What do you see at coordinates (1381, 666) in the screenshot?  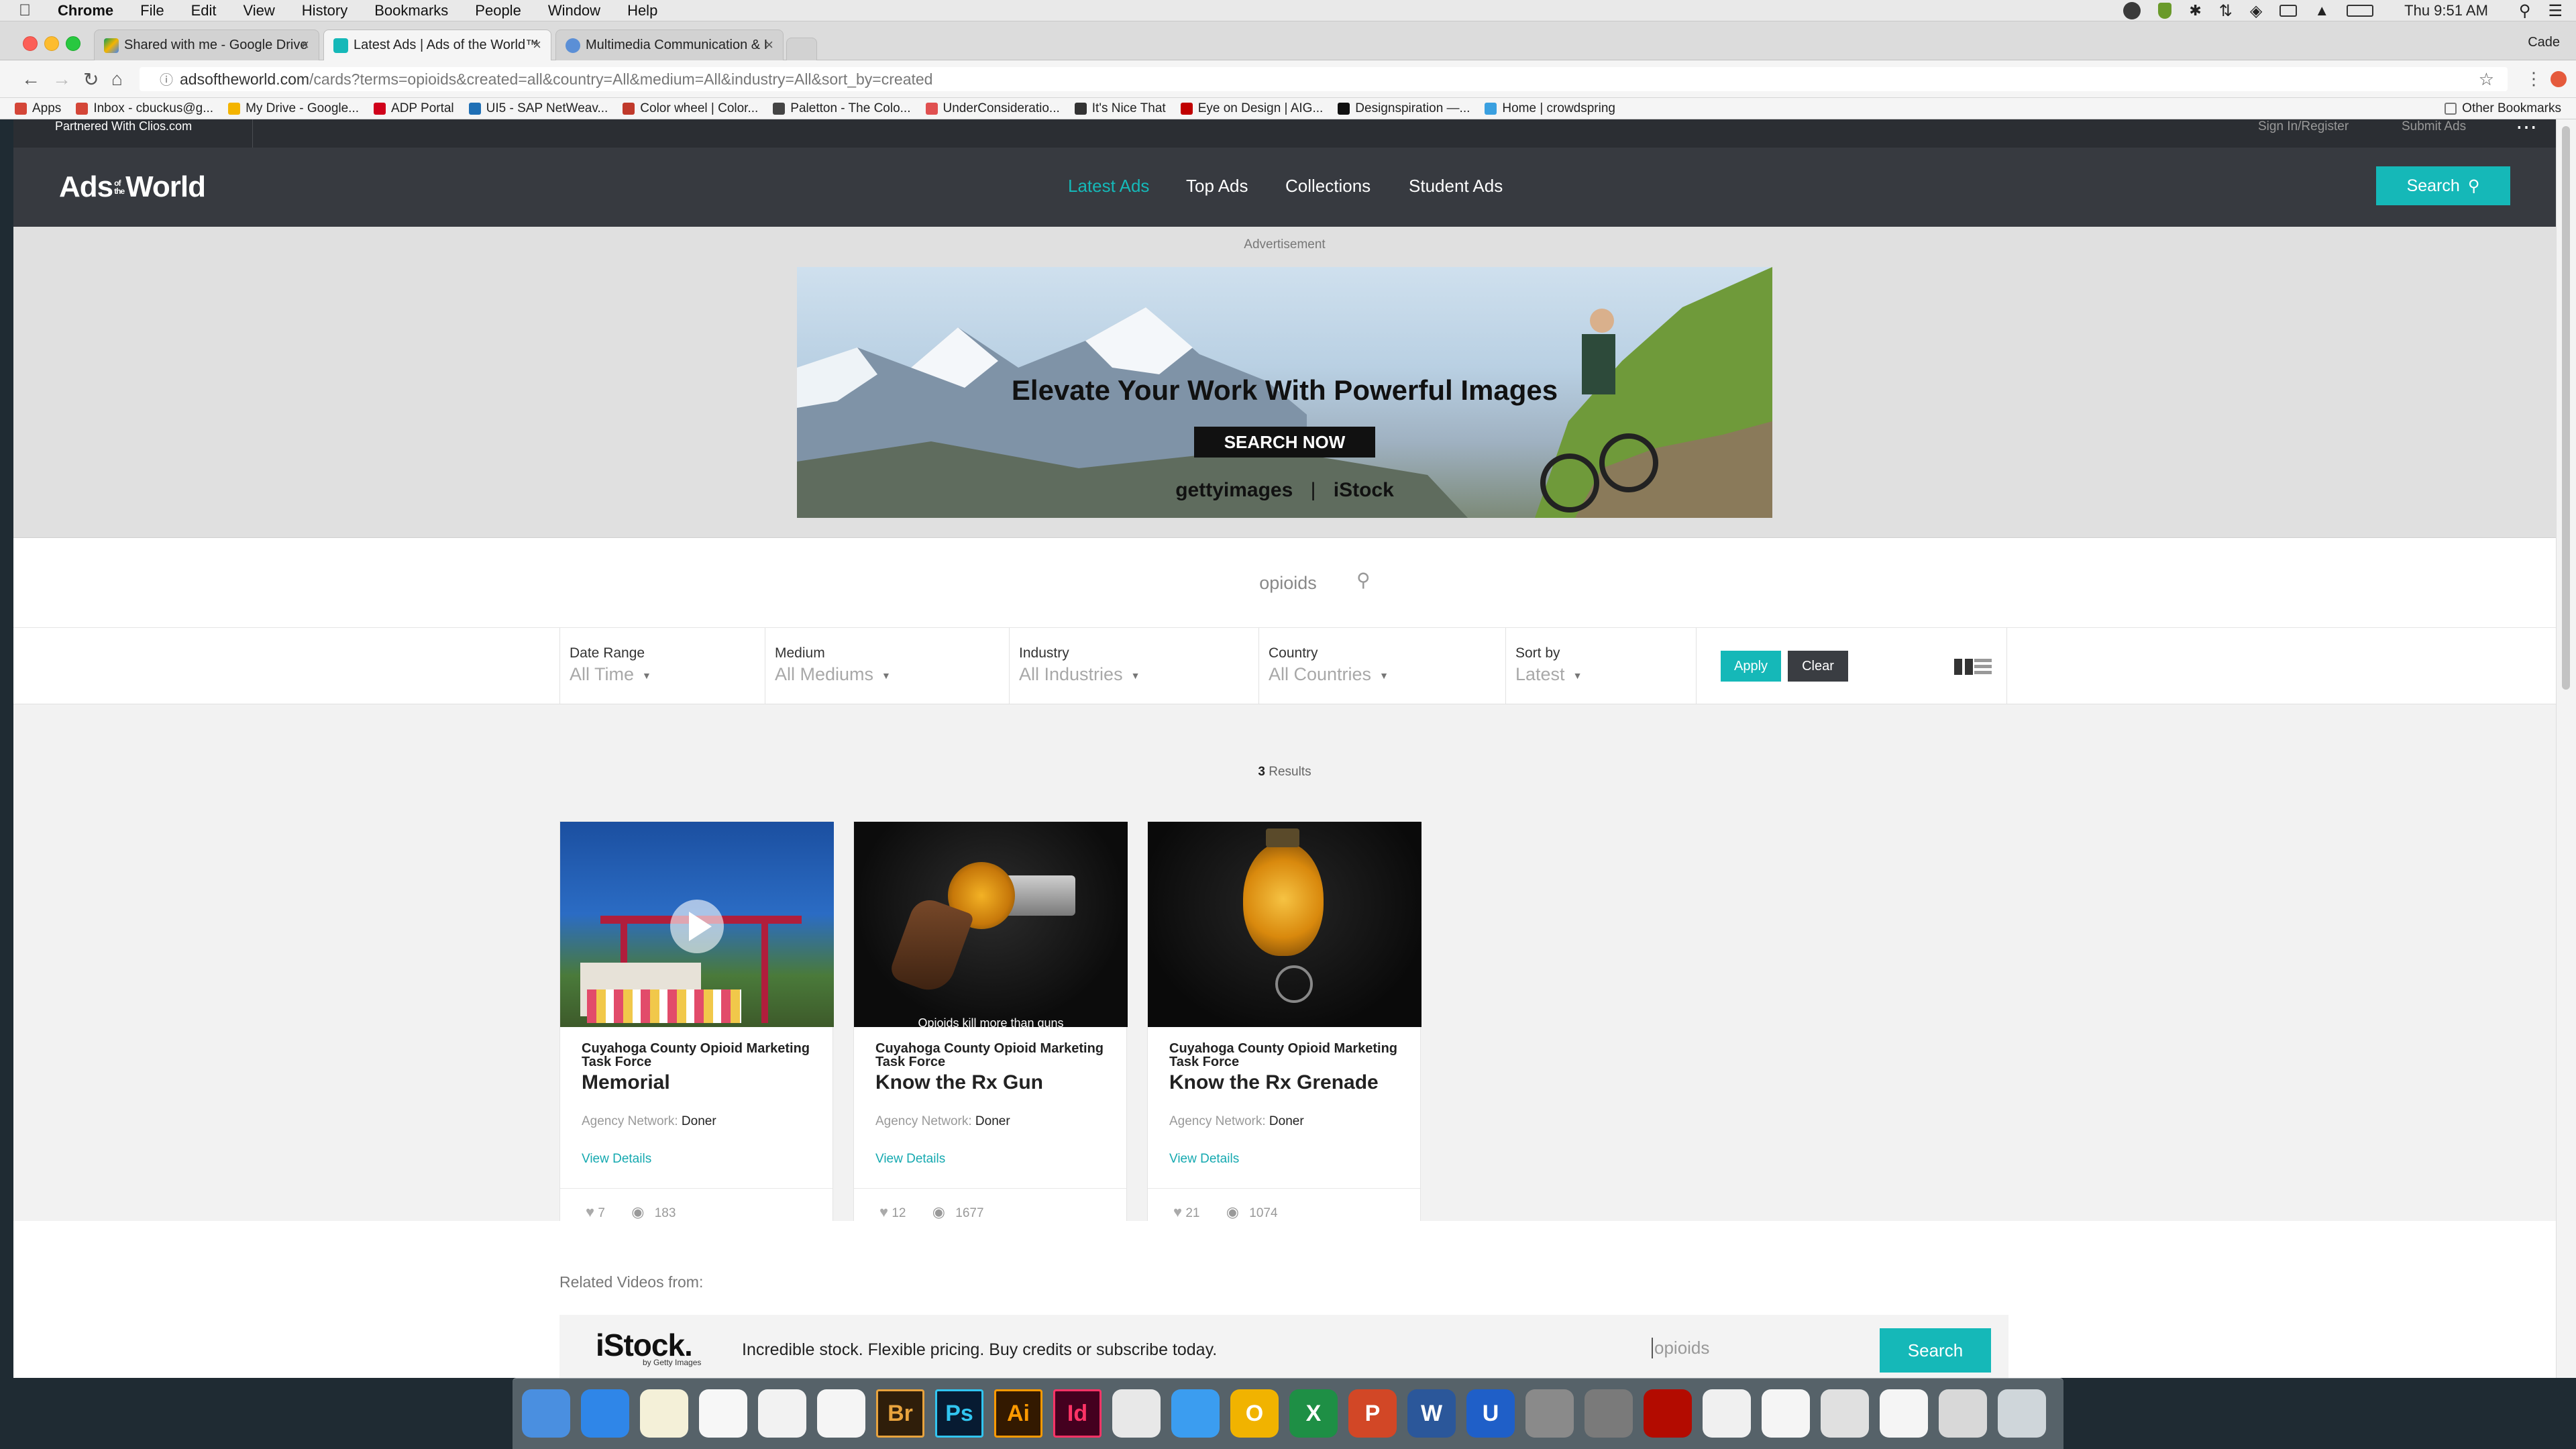 I see `filter-country: Country All Countries ▼` at bounding box center [1381, 666].